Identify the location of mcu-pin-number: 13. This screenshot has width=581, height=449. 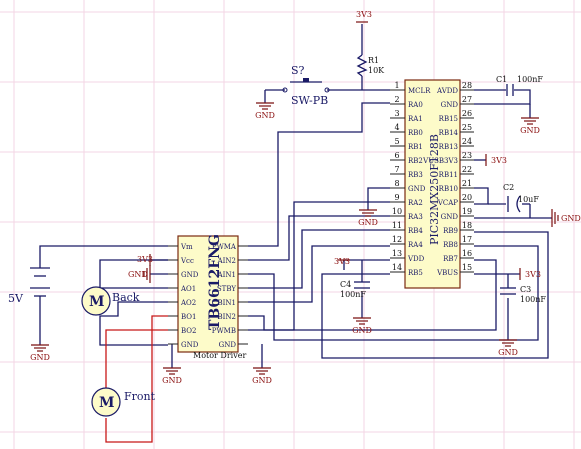
(397, 253).